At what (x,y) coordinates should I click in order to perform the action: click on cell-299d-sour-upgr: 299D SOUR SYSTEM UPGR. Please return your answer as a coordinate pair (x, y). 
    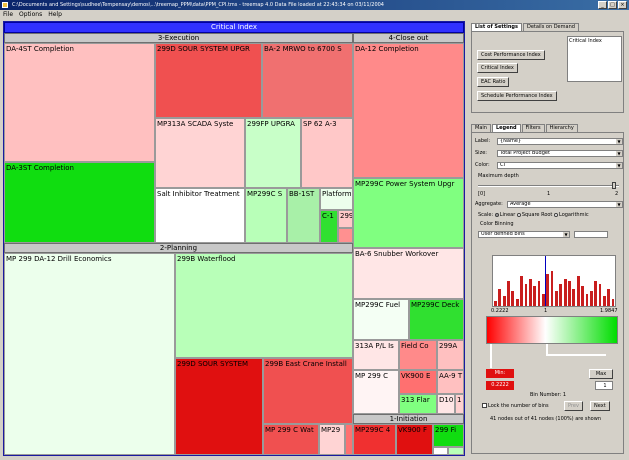
    Looking at the image, I should click on (208, 80).